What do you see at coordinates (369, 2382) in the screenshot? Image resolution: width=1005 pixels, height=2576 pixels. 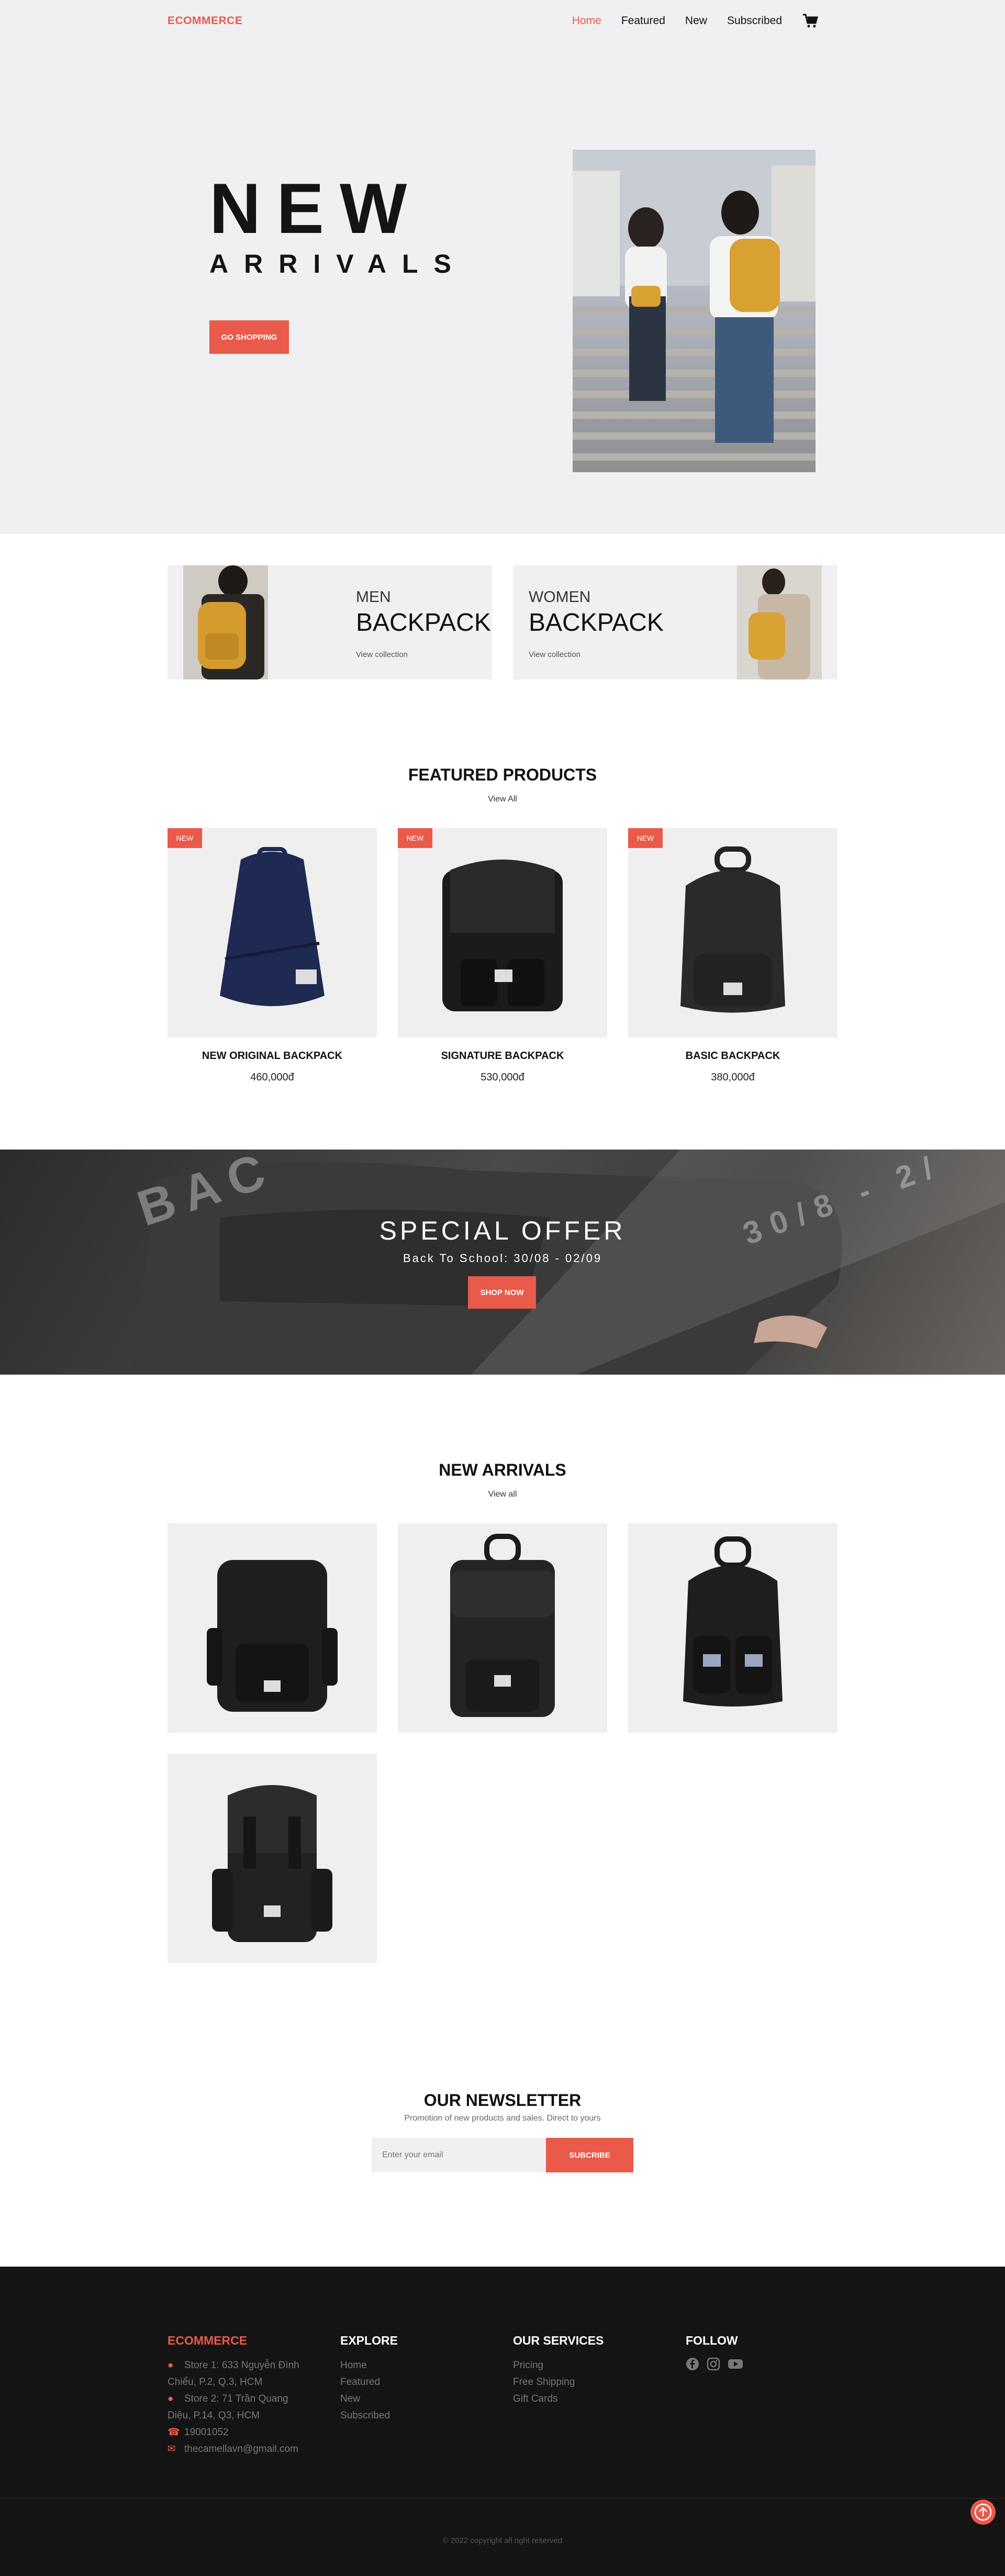 I see `footer-link-featured: Featured` at bounding box center [369, 2382].